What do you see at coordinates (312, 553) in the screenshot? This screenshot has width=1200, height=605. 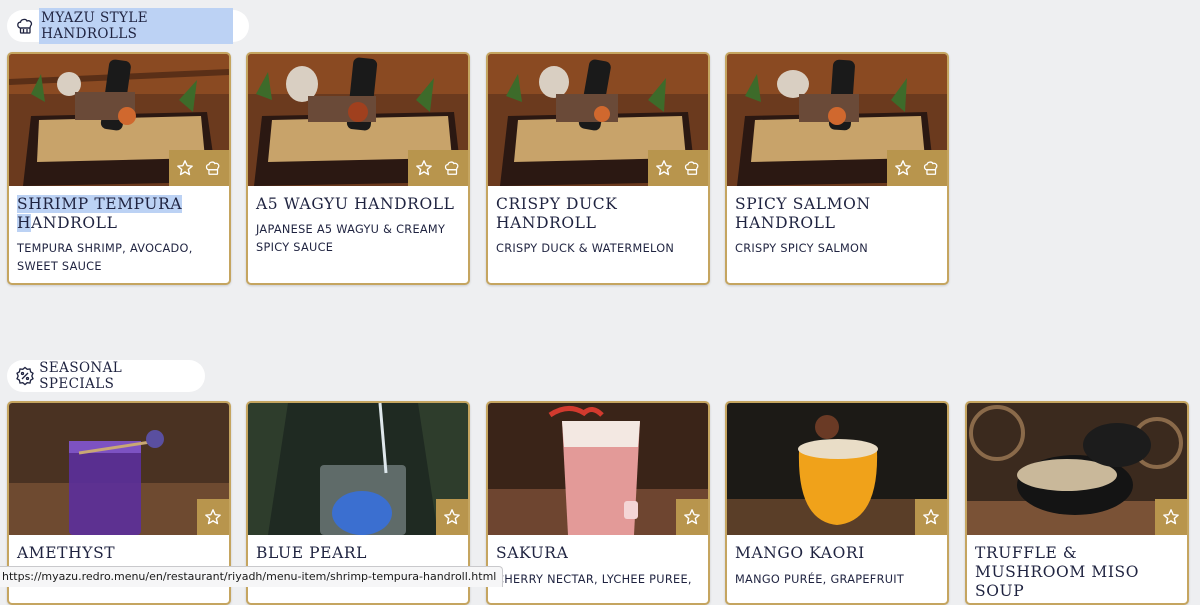 I see `item-title: BLUE PEARL` at bounding box center [312, 553].